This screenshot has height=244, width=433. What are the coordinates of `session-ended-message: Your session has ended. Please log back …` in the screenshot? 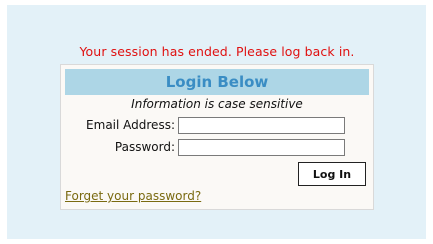 It's located at (217, 51).